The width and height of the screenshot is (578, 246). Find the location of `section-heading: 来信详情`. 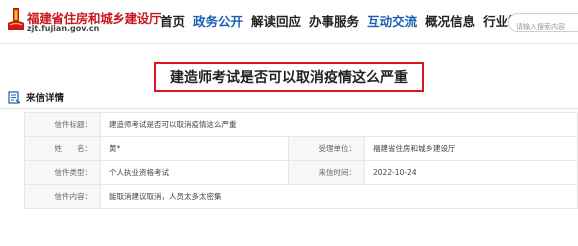

section-heading: 来信详情 is located at coordinates (36, 97).